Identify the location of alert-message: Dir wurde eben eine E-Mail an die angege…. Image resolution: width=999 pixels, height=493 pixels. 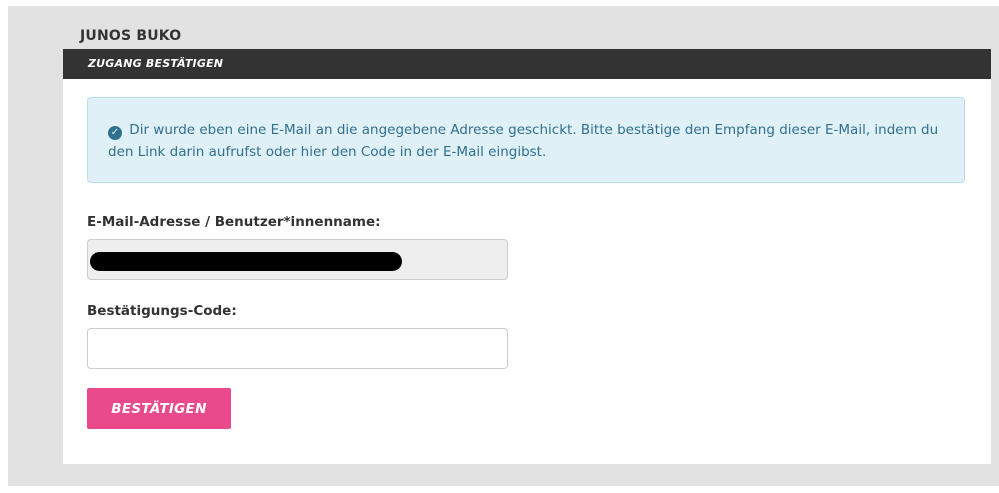
(523, 141).